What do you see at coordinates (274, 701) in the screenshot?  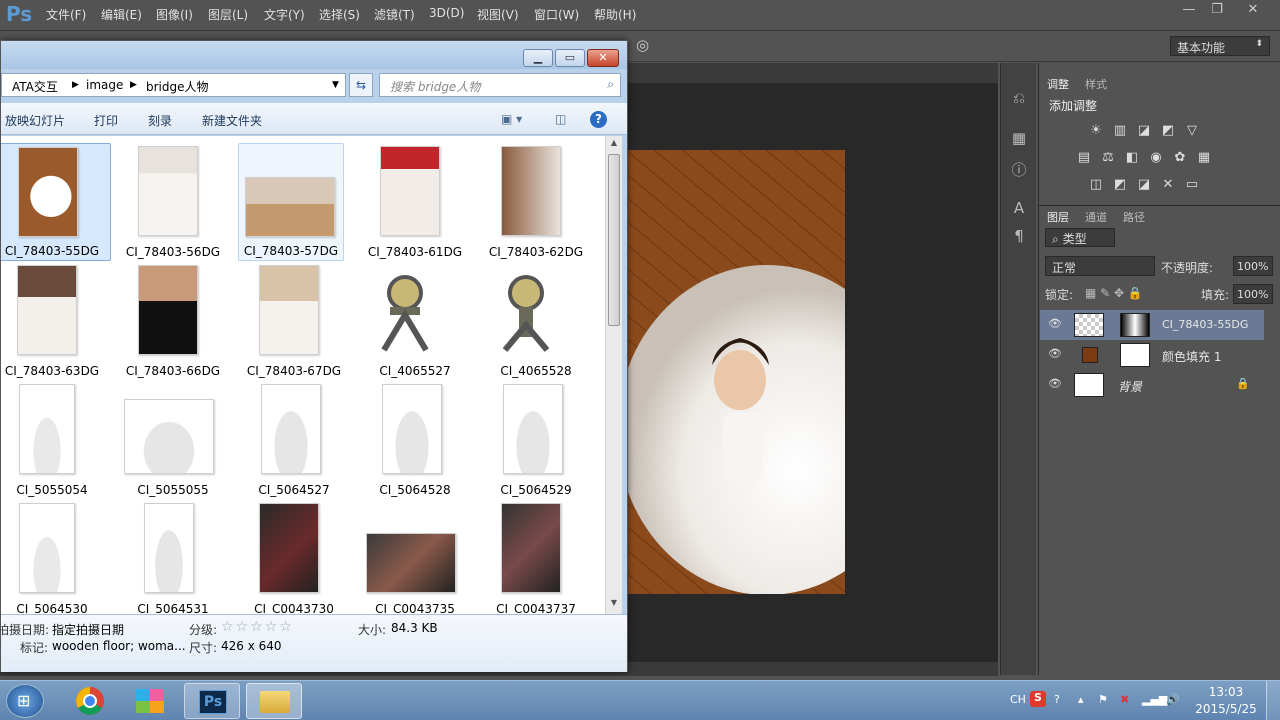 I see `taskbar-explorer` at bounding box center [274, 701].